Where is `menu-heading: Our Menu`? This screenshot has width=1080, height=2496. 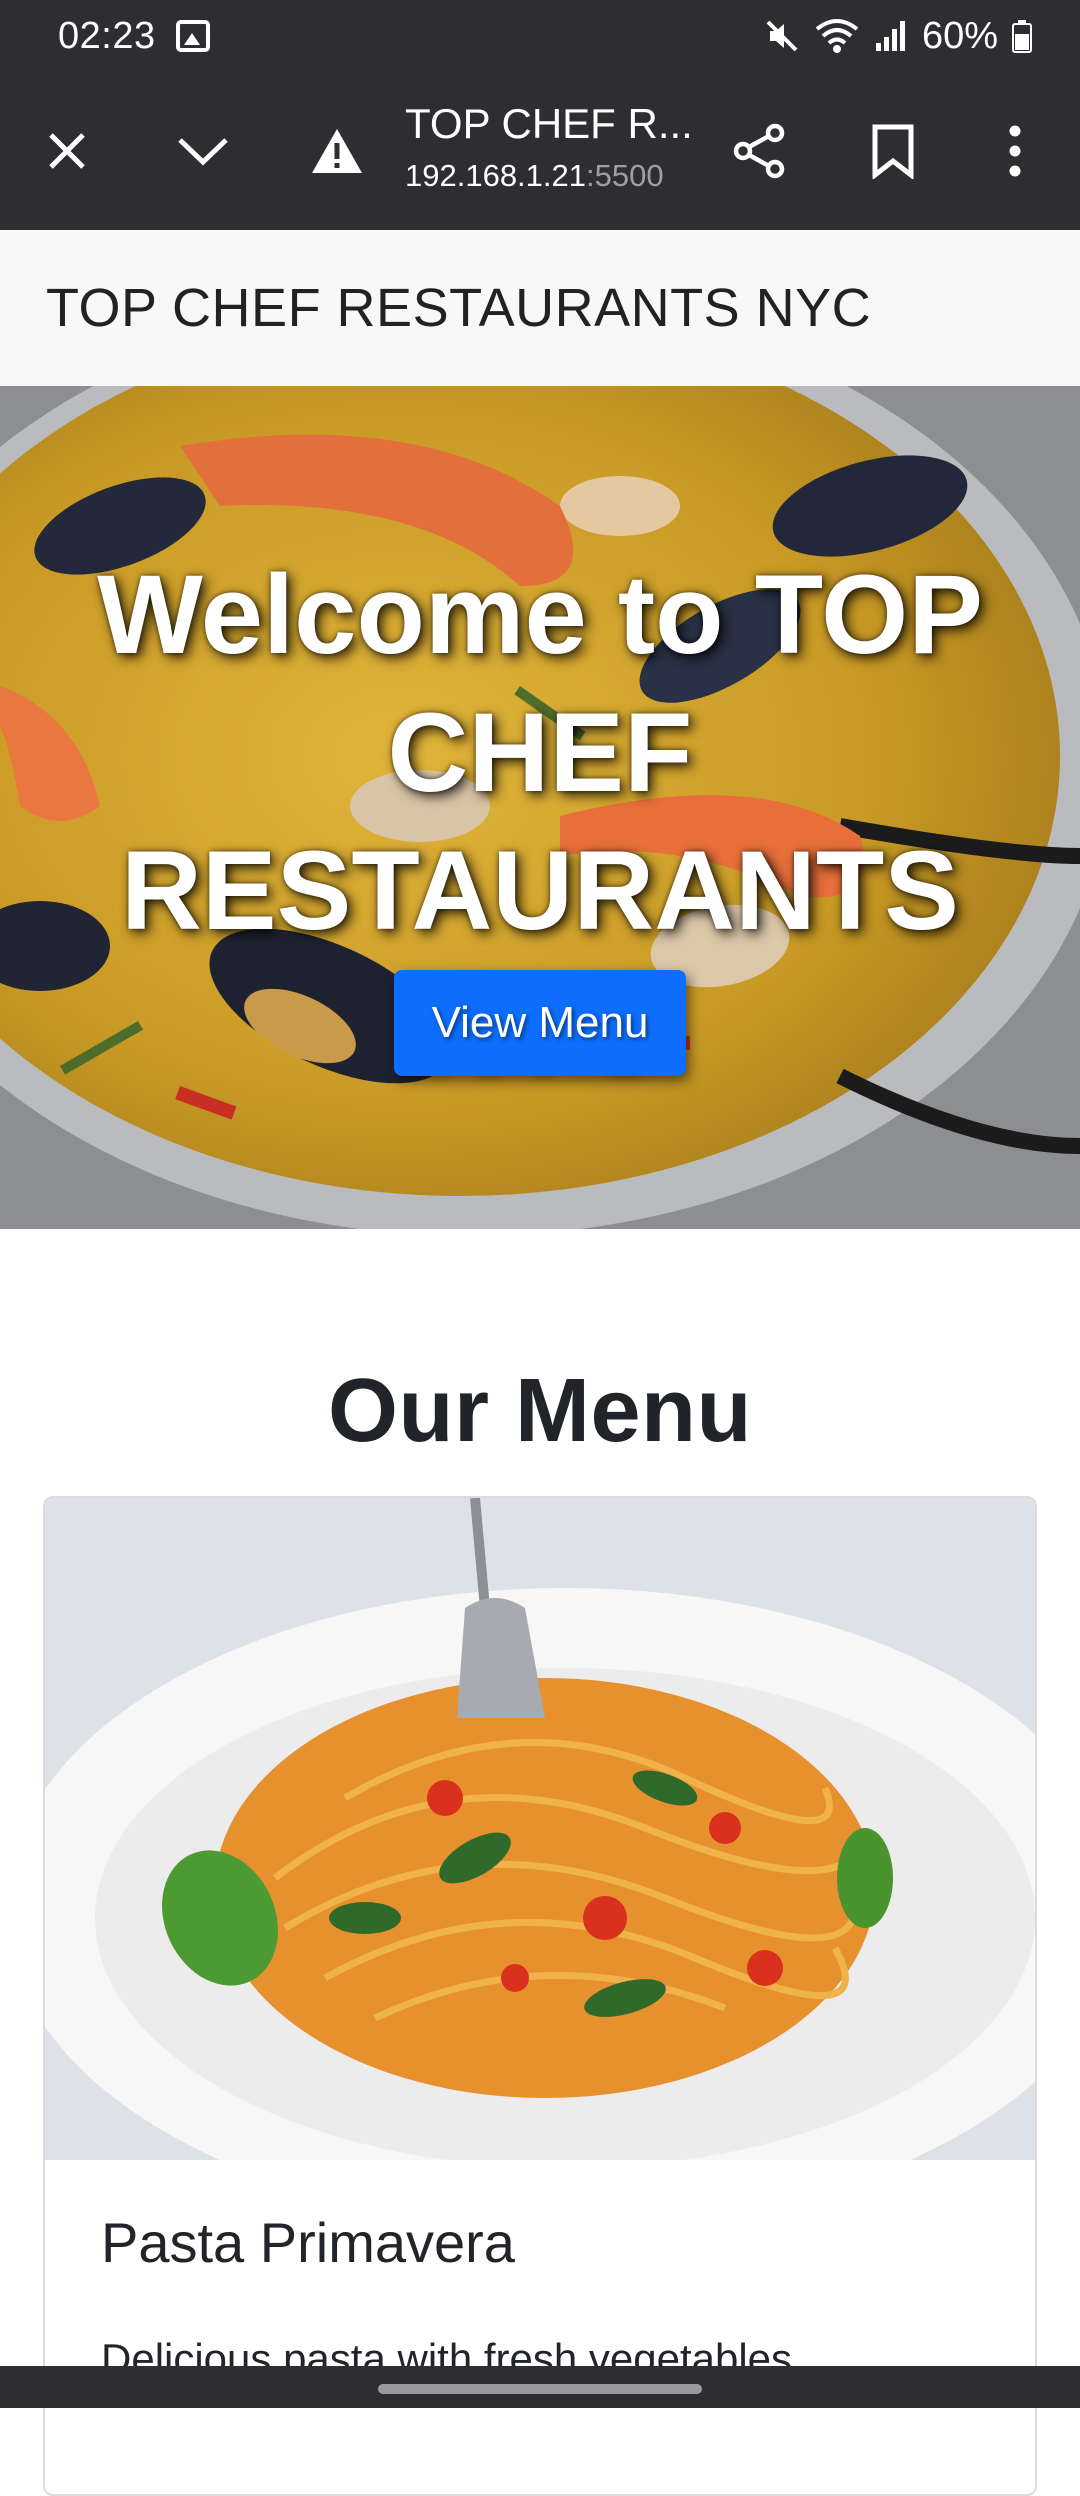 menu-heading: Our Menu is located at coordinates (540, 1411).